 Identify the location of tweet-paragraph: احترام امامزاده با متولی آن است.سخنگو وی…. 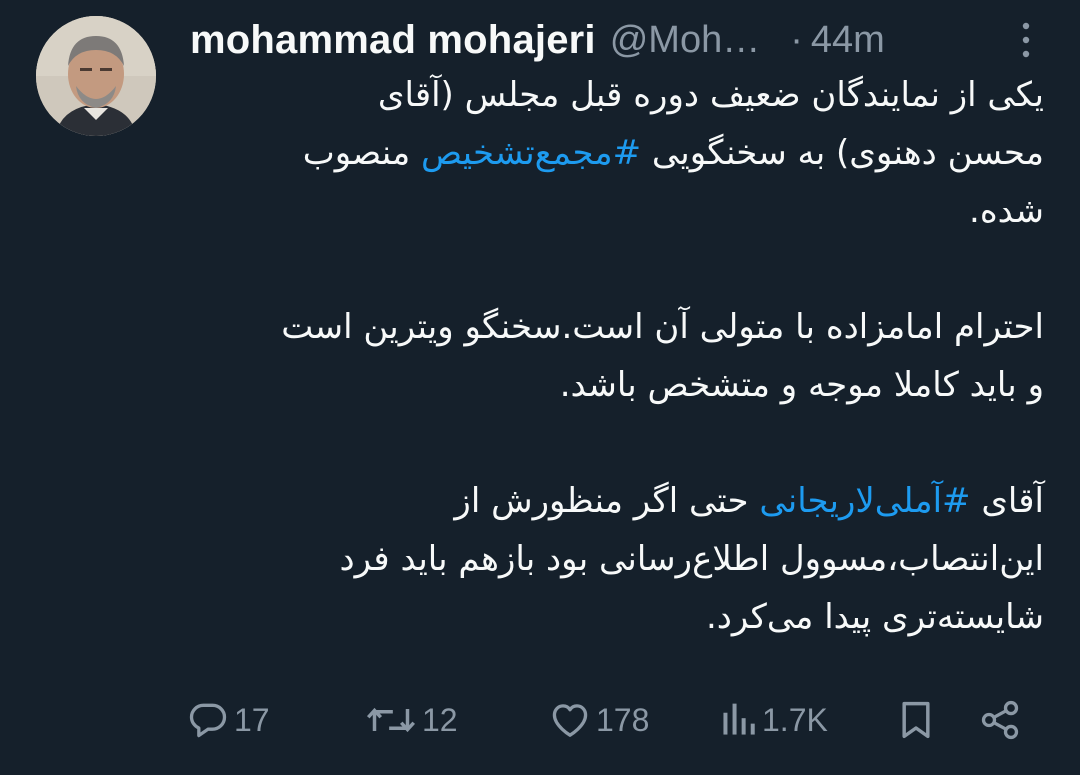
(607, 356).